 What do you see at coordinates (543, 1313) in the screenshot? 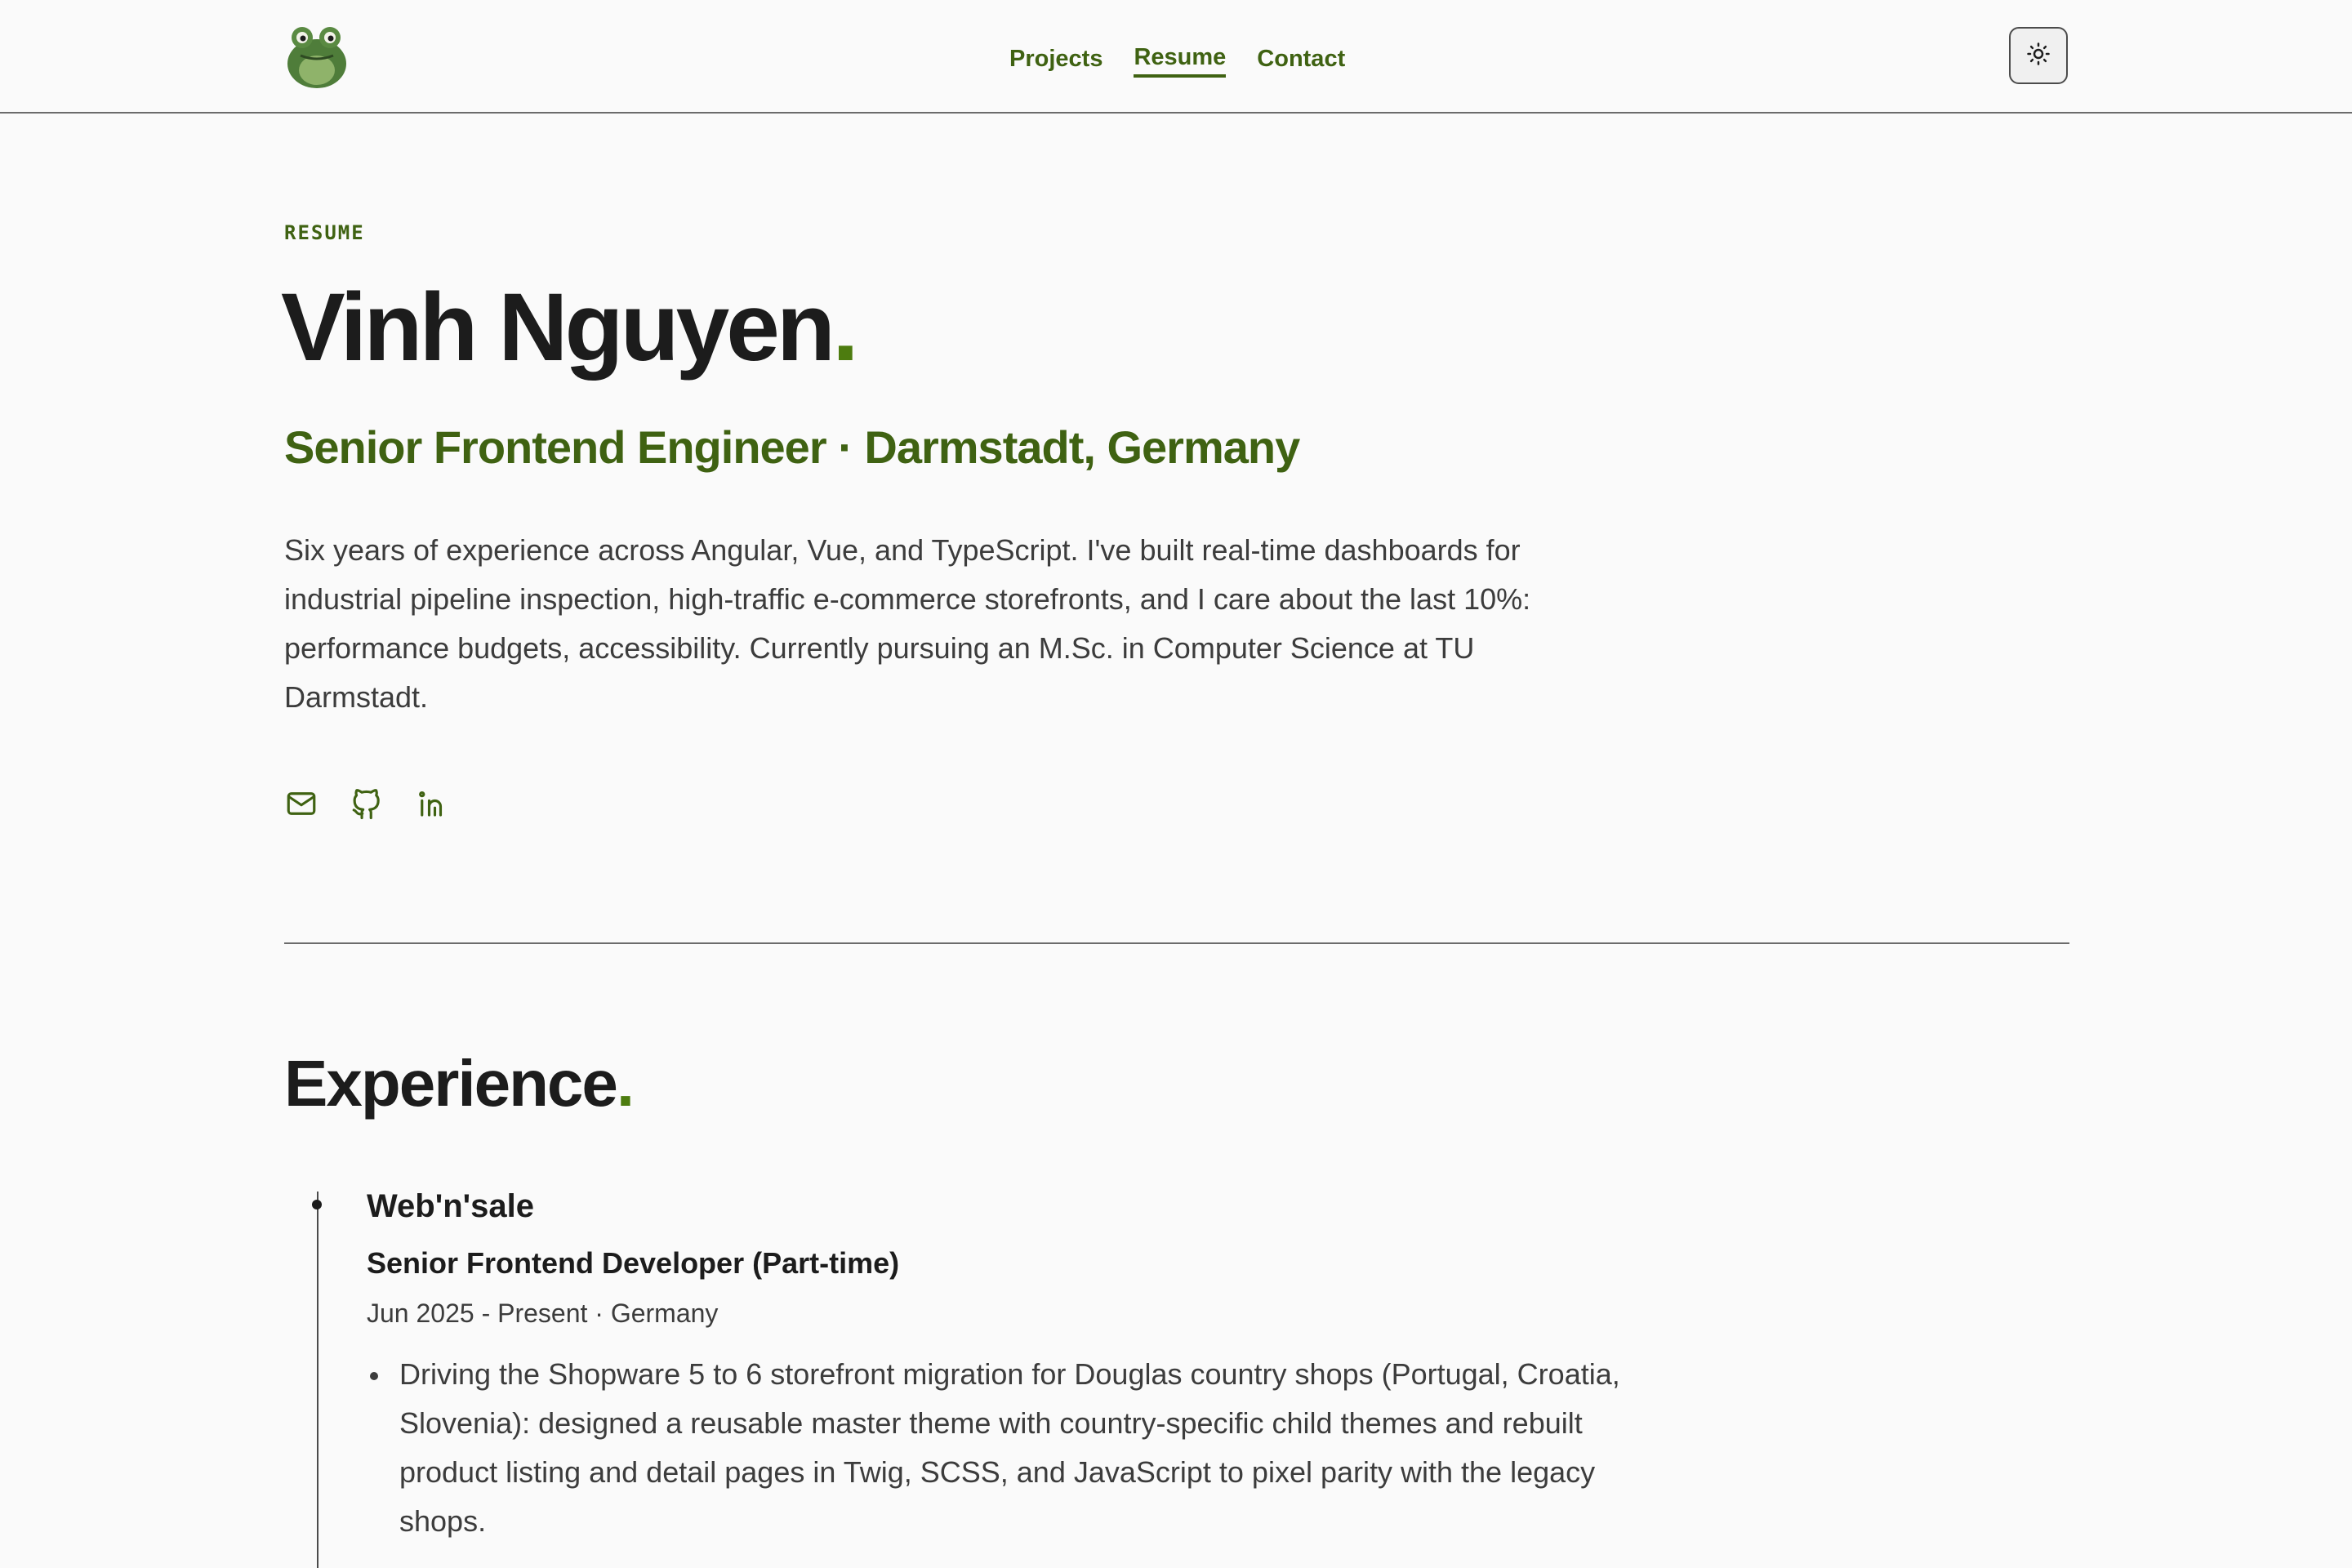
I see `job-meta: Jun 2025 - Present · Germany` at bounding box center [543, 1313].